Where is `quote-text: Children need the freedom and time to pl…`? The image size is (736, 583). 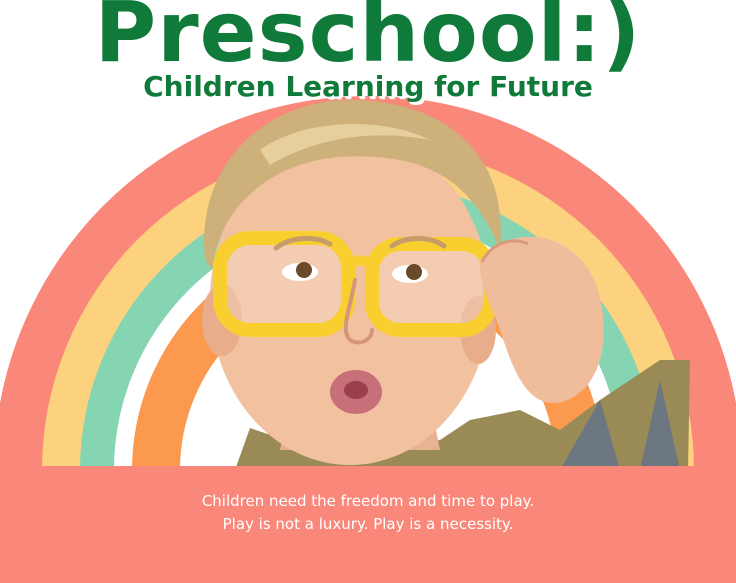 quote-text: Children need the freedom and time to pl… is located at coordinates (368, 513).